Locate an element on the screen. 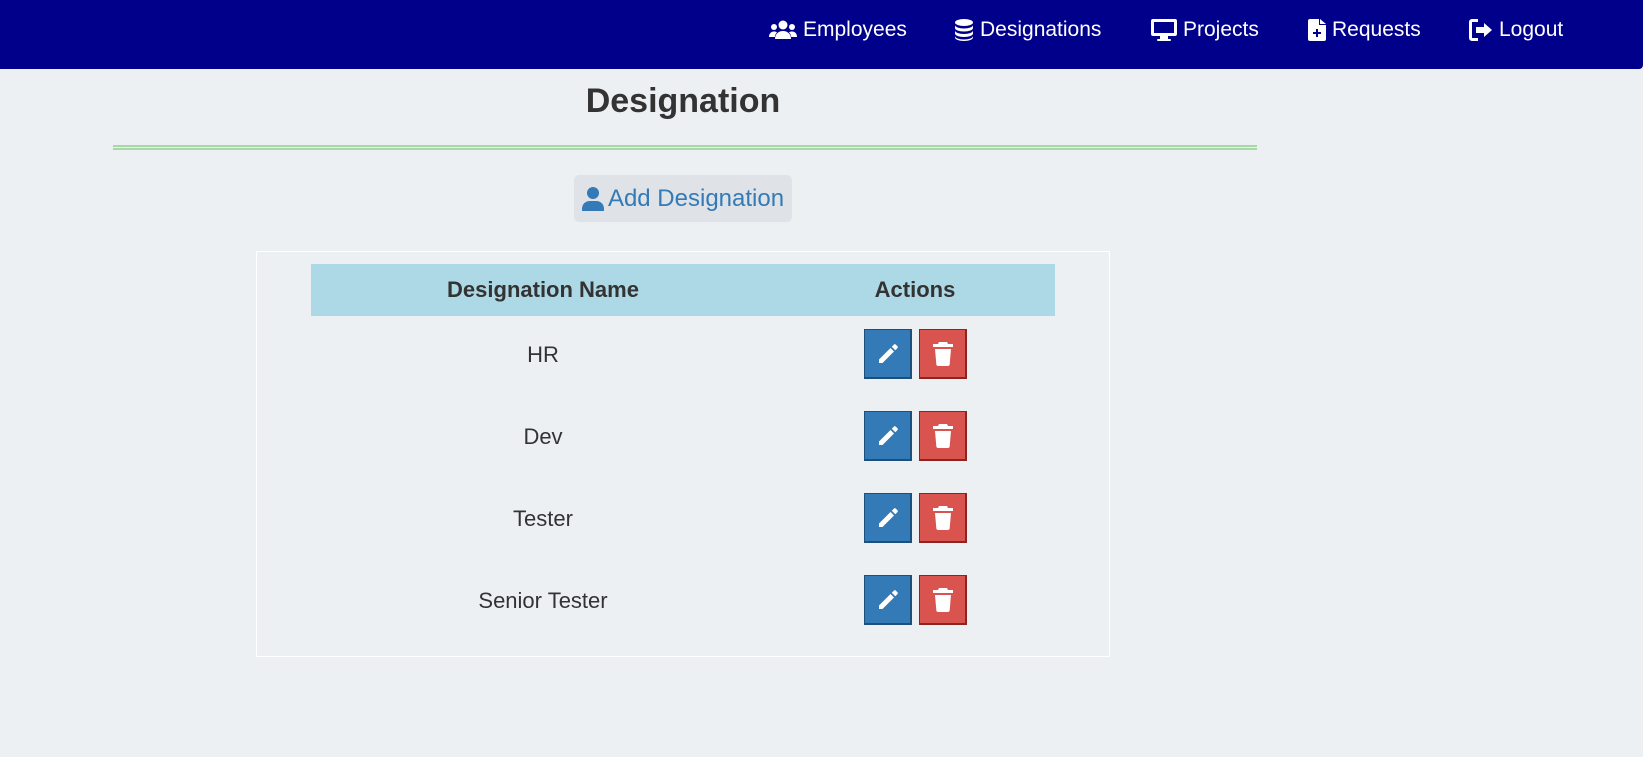 Image resolution: width=1643 pixels, height=757 pixels. nav-requests-link: Requests is located at coordinates (1364, 30).